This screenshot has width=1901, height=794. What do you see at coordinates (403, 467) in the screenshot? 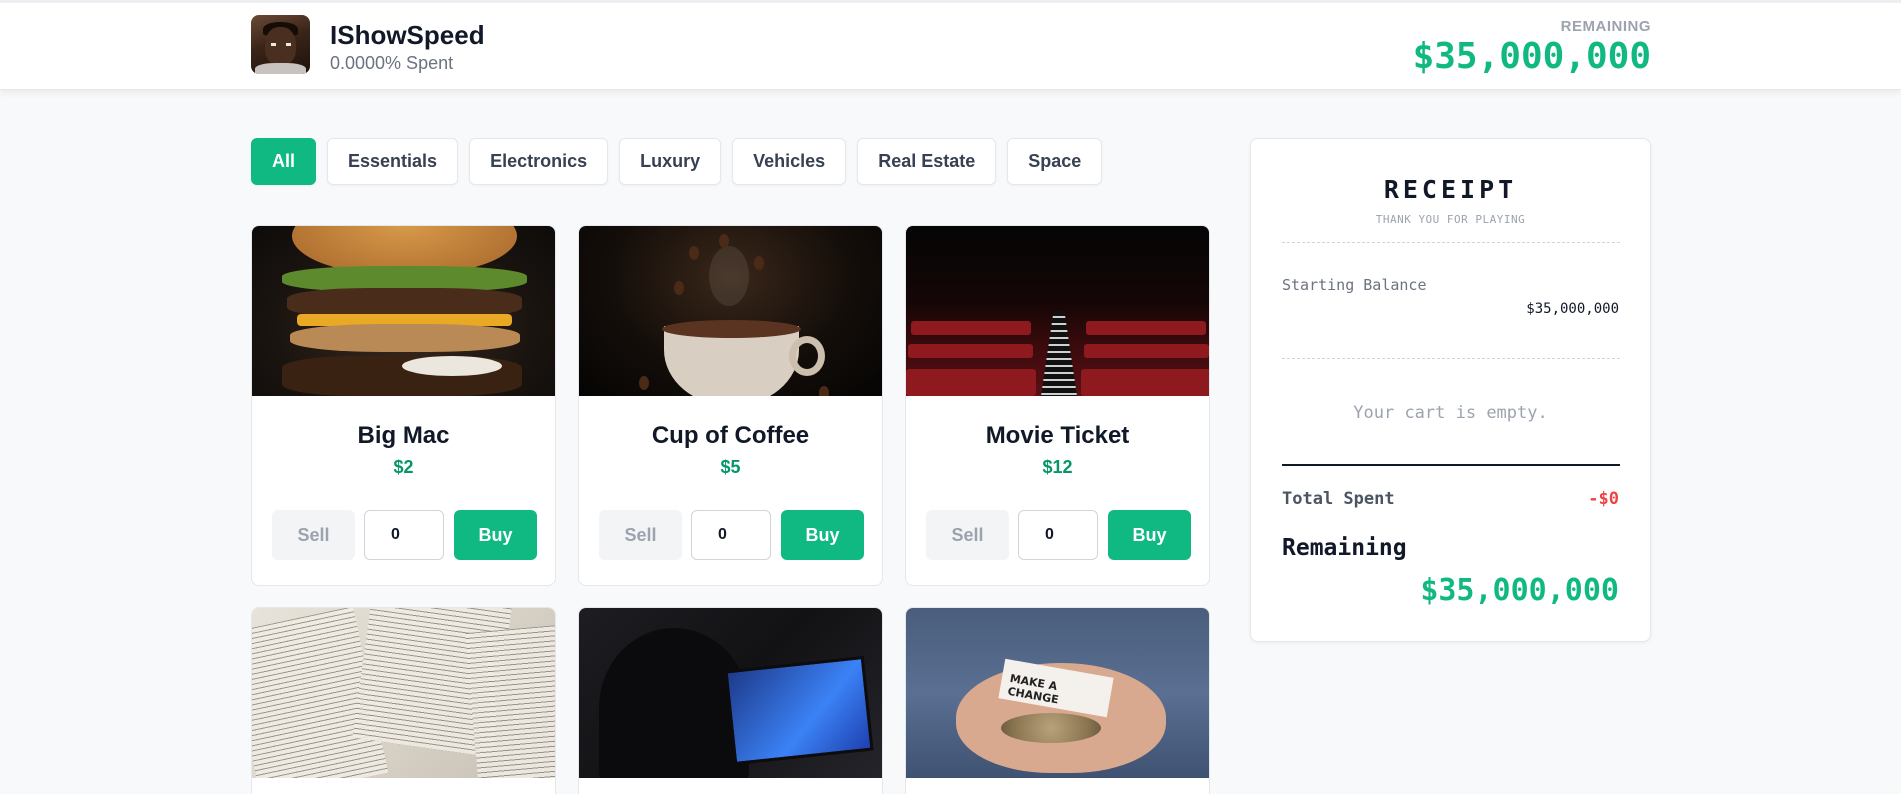
I see `product-price: $2` at bounding box center [403, 467].